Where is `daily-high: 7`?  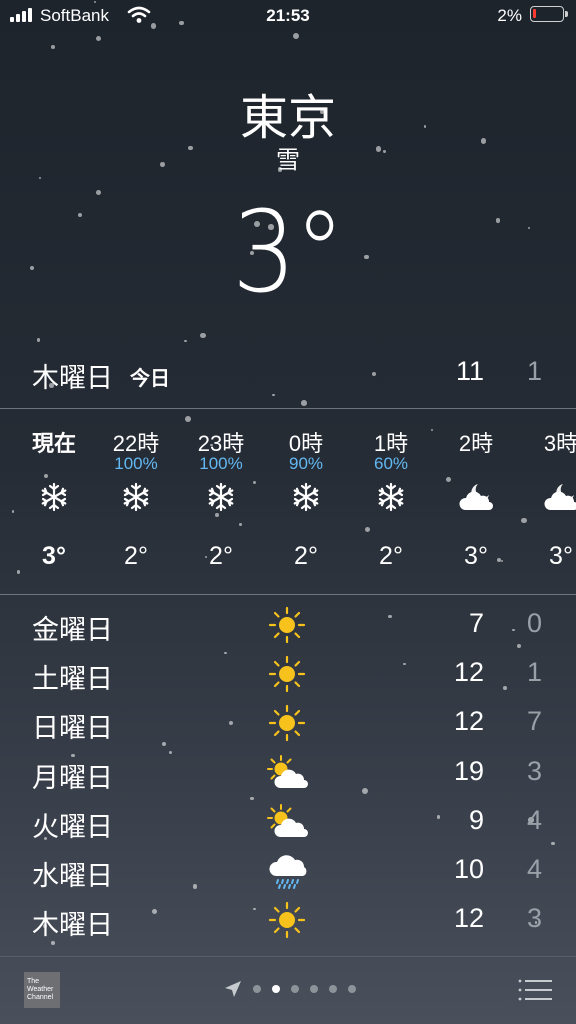 daily-high: 7 is located at coordinates (476, 623).